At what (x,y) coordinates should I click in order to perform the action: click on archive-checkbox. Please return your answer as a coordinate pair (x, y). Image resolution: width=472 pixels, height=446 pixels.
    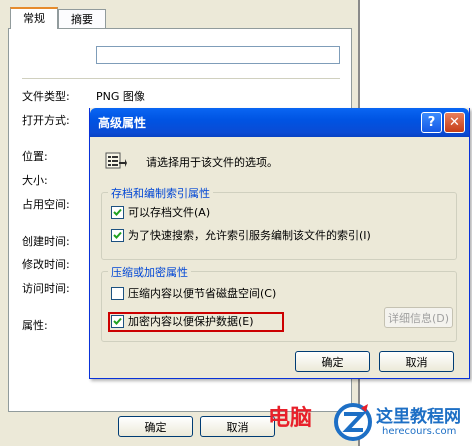
    Looking at the image, I should click on (117, 212).